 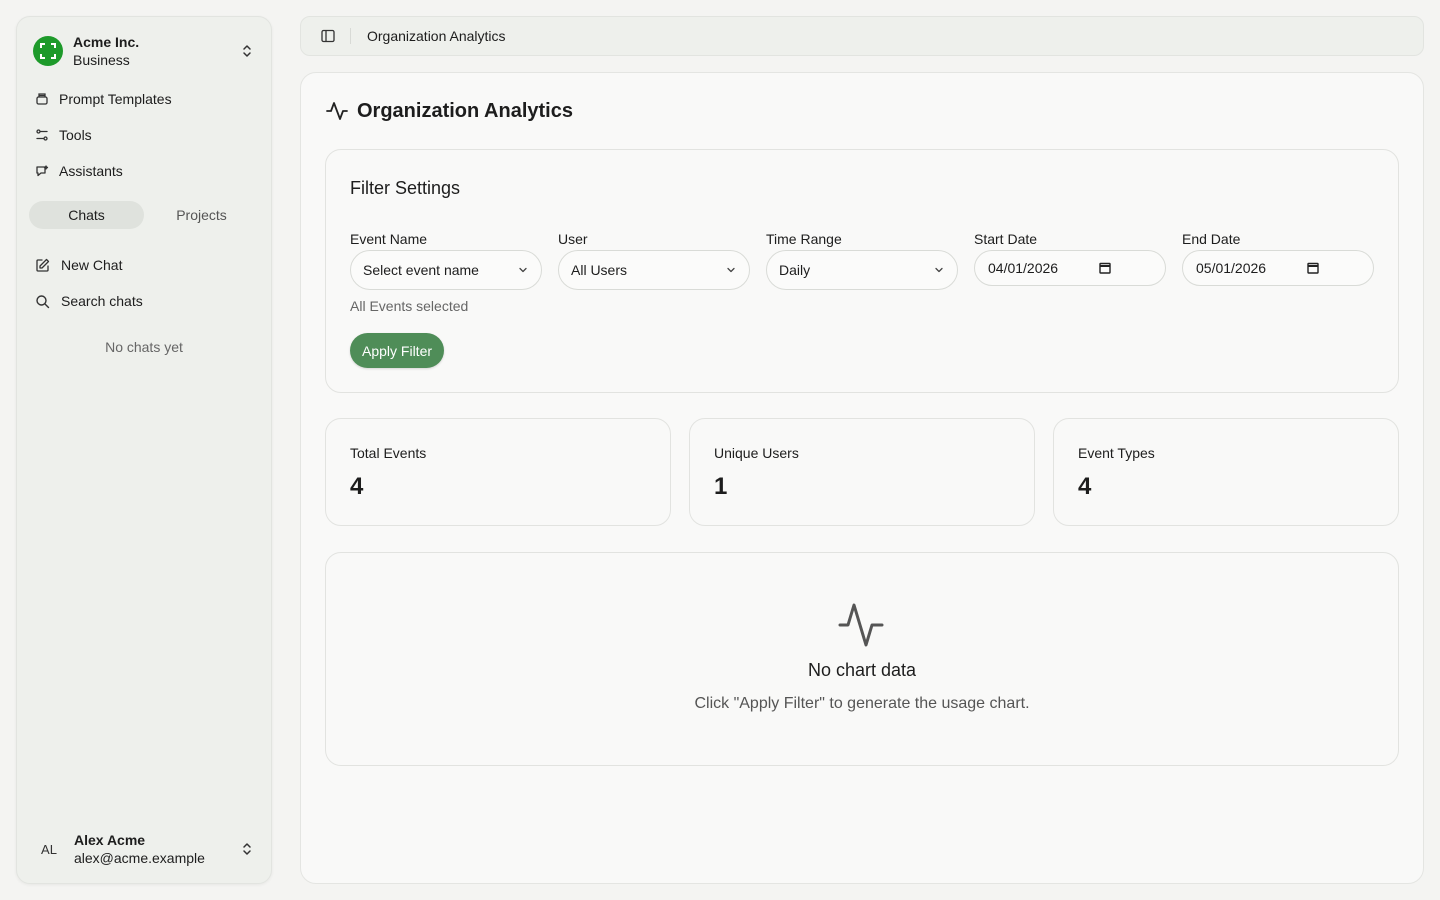 What do you see at coordinates (43, 301) in the screenshot?
I see `search-icon` at bounding box center [43, 301].